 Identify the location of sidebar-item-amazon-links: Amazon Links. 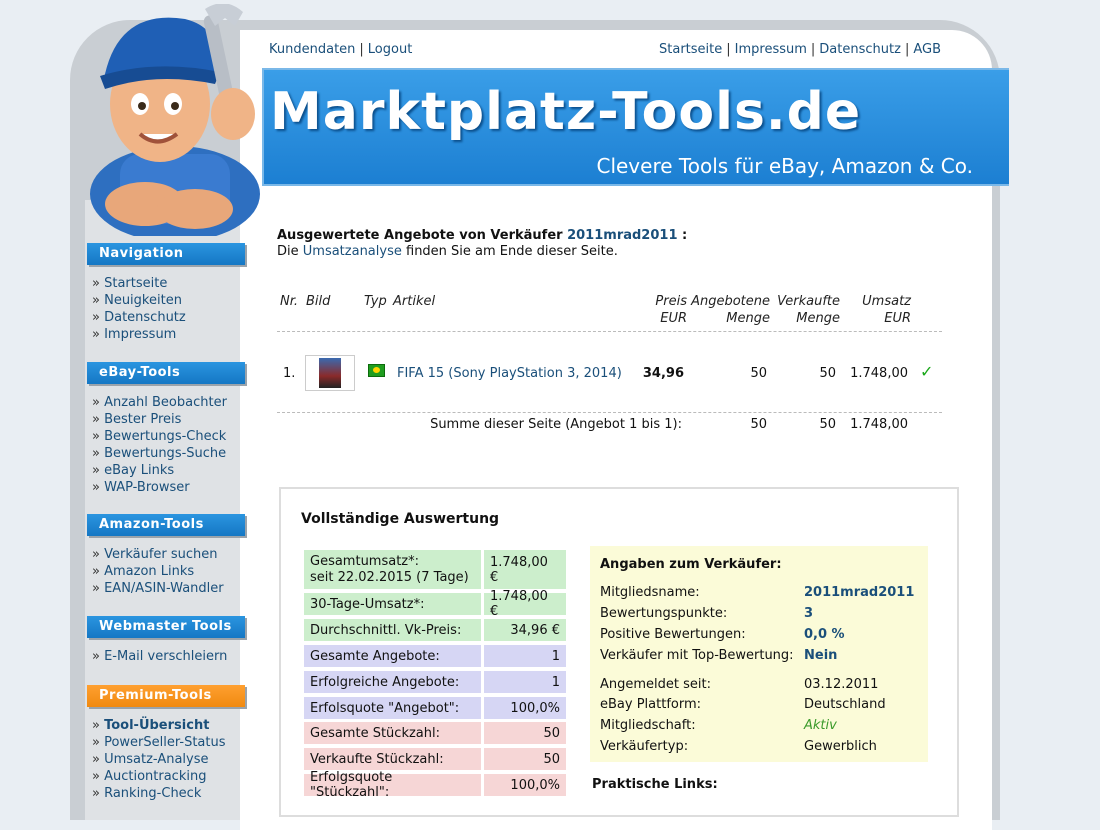
(149, 571).